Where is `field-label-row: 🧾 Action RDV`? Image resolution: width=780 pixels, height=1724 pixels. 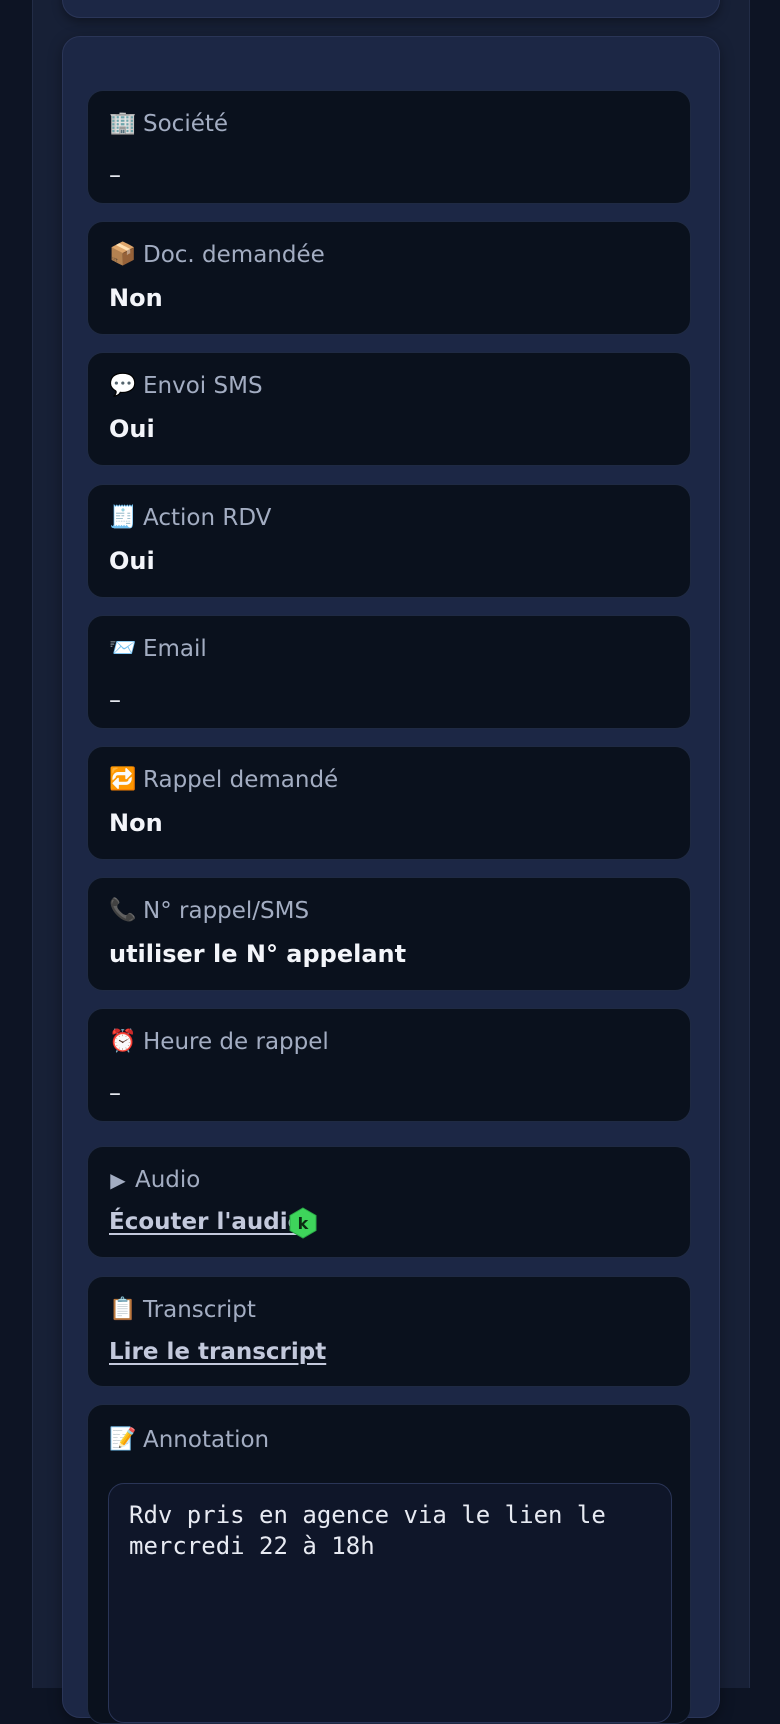 field-label-row: 🧾 Action RDV is located at coordinates (190, 518).